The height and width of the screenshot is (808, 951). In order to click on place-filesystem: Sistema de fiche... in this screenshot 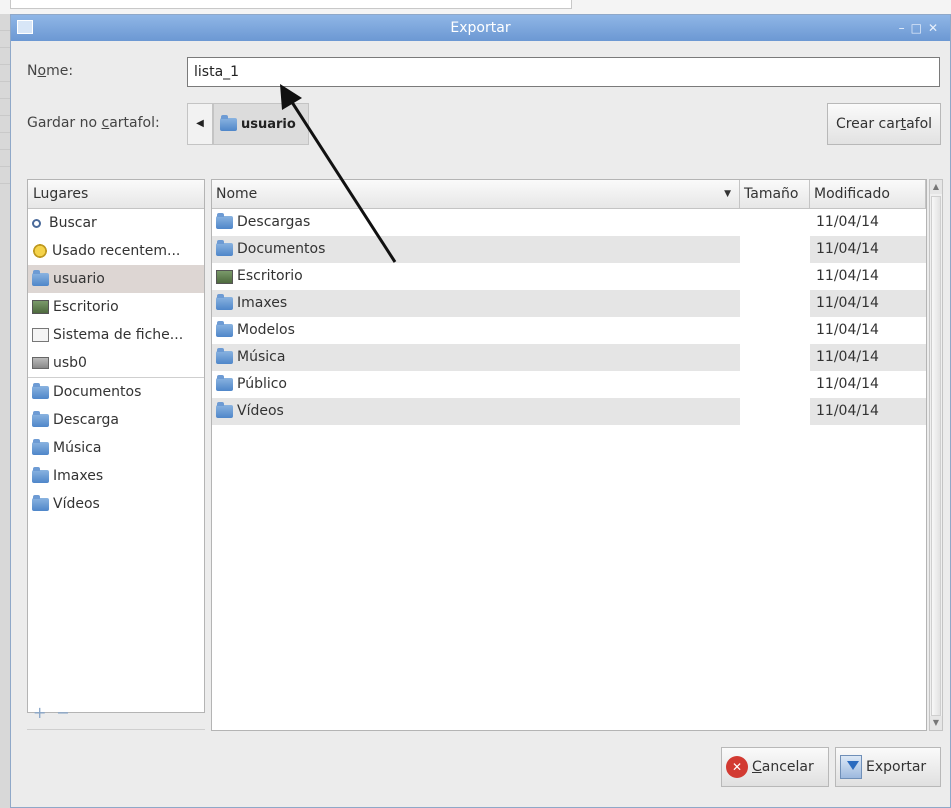, I will do `click(116, 335)`.